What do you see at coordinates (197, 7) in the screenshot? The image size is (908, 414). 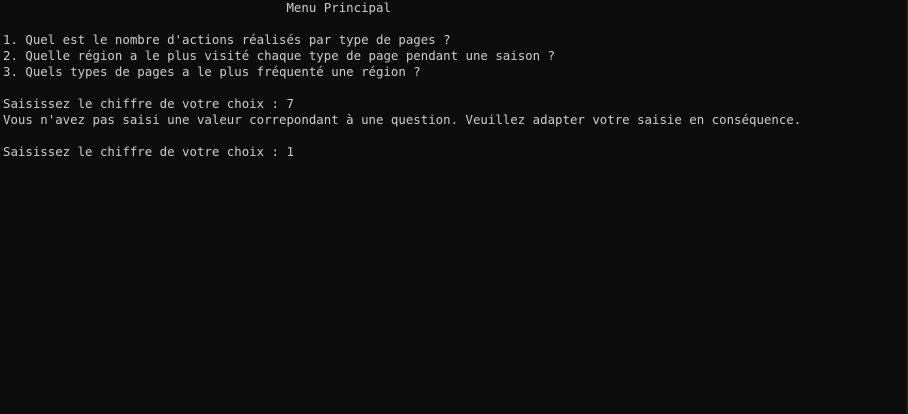 I see `menu-title: Menu Principal` at bounding box center [197, 7].